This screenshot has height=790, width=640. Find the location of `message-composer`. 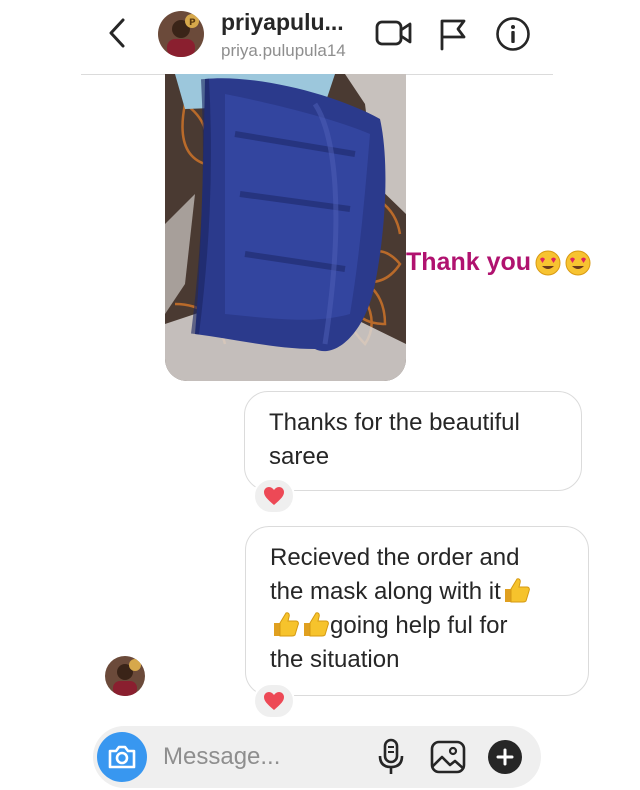

message-composer is located at coordinates (317, 757).